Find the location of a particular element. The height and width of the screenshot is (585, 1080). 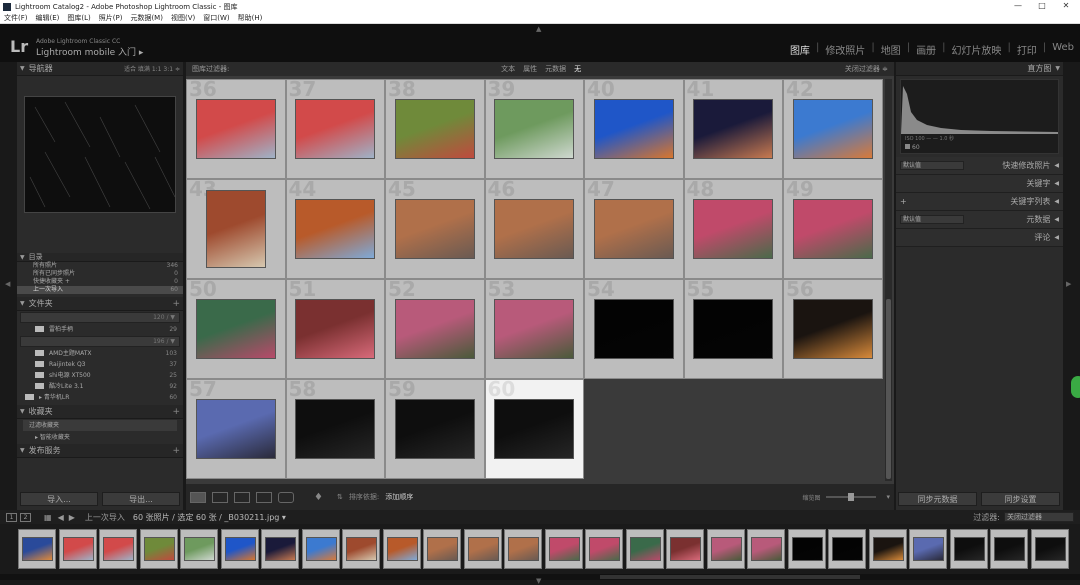

keywords-header: 关键字 ◀ is located at coordinates (979, 184).